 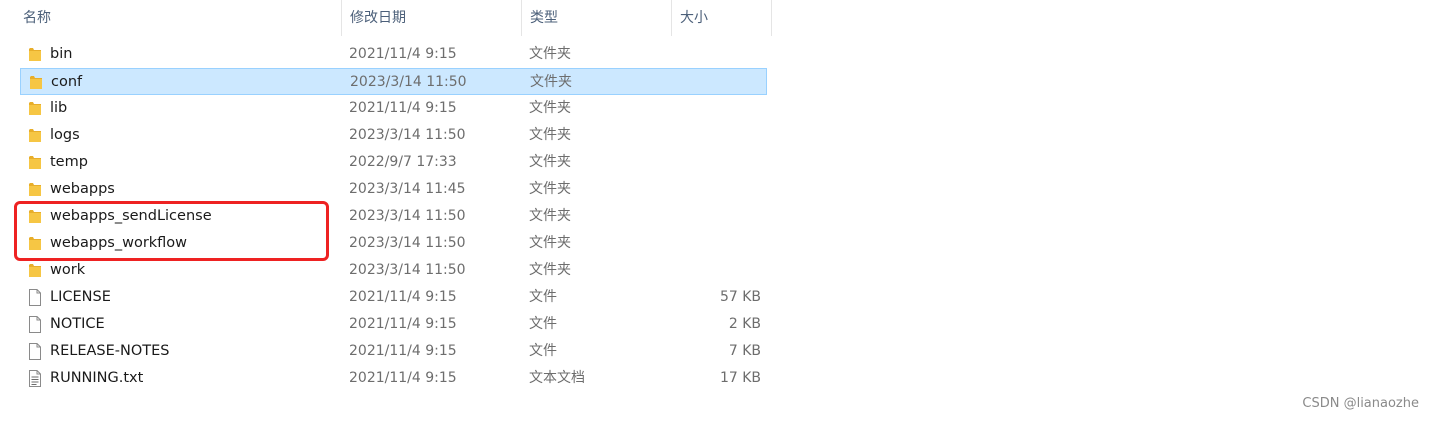 What do you see at coordinates (61, 54) in the screenshot?
I see `file-name: bin` at bounding box center [61, 54].